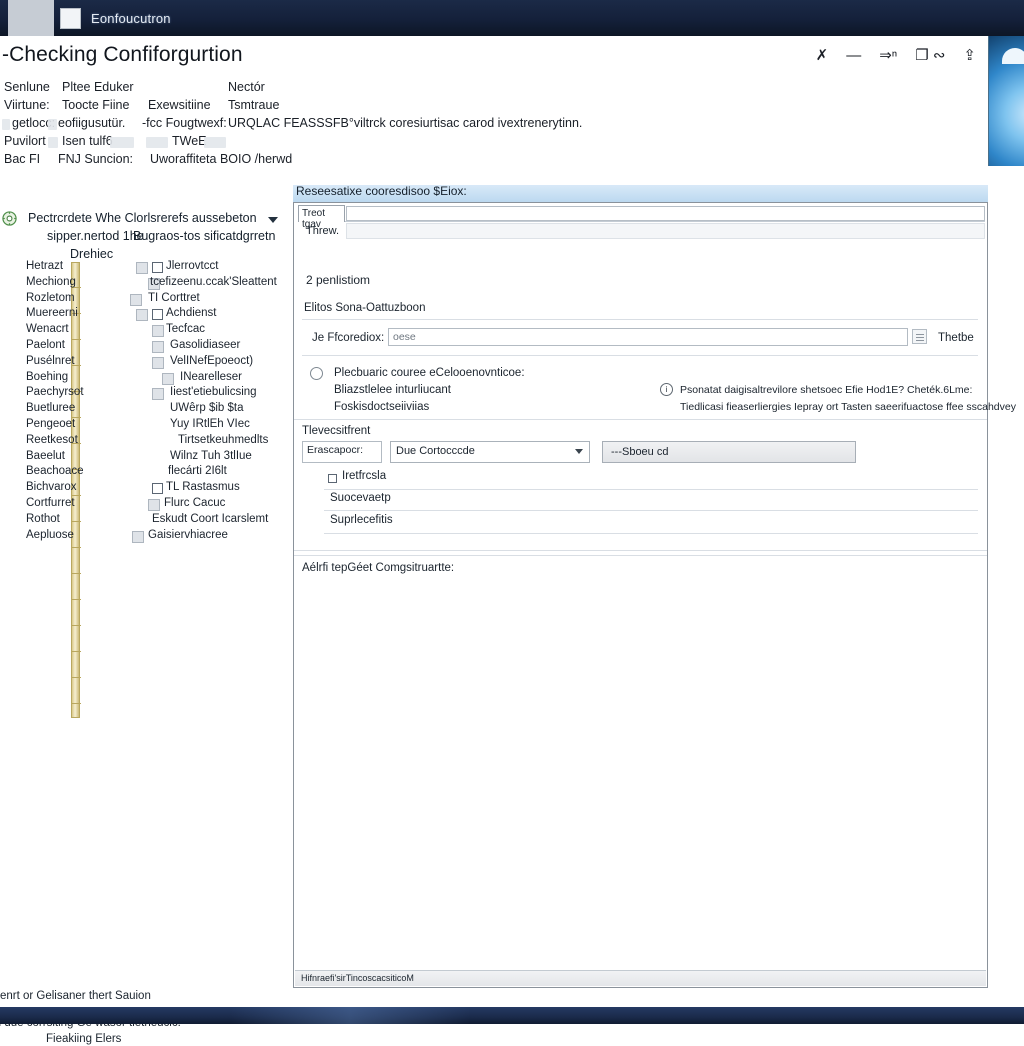  Describe the element at coordinates (197, 471) in the screenshot. I see `tree-row-right-label: flecárti 2I6lt` at that location.